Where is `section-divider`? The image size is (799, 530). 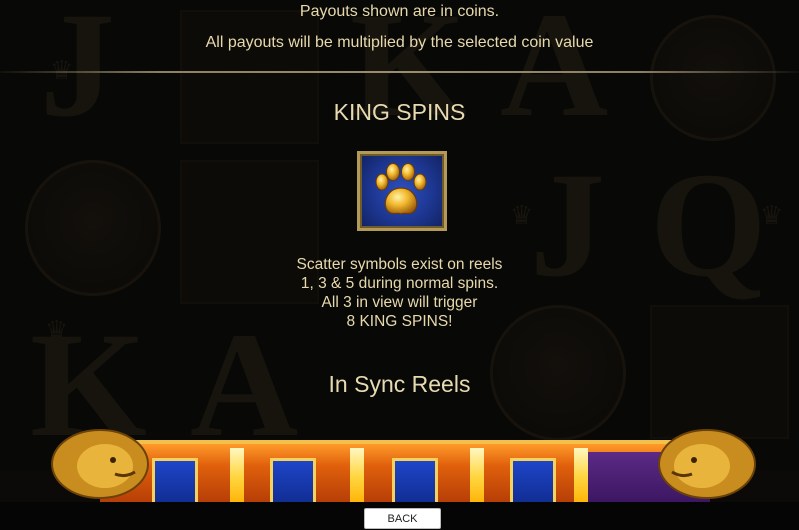 section-divider is located at coordinates (399, 72).